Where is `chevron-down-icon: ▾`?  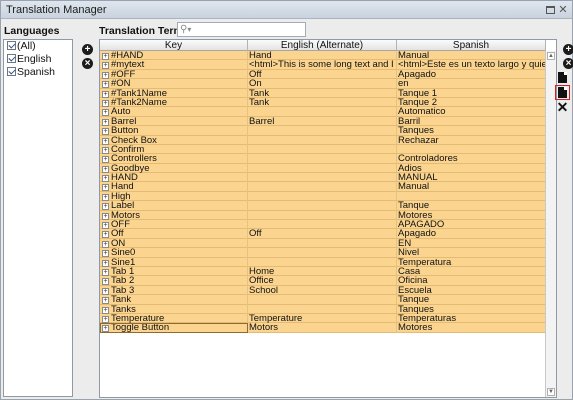
chevron-down-icon: ▾ is located at coordinates (189, 29).